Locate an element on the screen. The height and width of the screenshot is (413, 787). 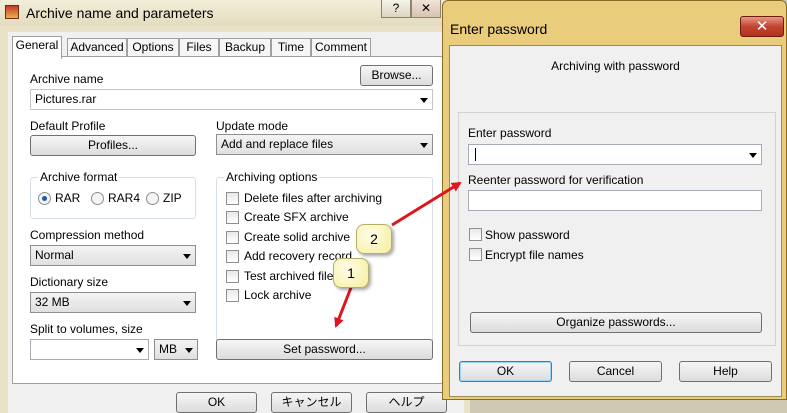
split-unit-value: MB is located at coordinates (168, 349).